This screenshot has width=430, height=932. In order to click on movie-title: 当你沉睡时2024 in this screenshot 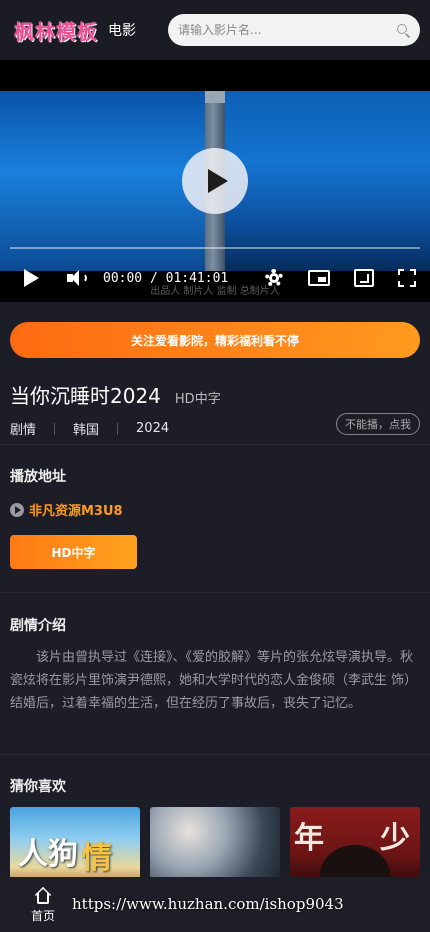, I will do `click(85, 396)`.